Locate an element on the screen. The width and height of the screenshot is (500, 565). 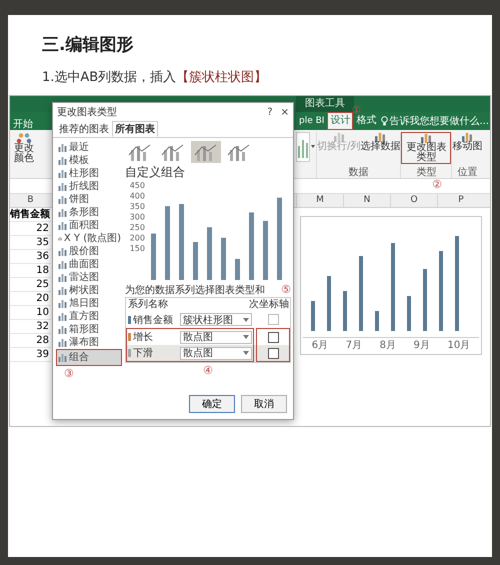
table-cell: 20 is located at coordinates (30, 299).